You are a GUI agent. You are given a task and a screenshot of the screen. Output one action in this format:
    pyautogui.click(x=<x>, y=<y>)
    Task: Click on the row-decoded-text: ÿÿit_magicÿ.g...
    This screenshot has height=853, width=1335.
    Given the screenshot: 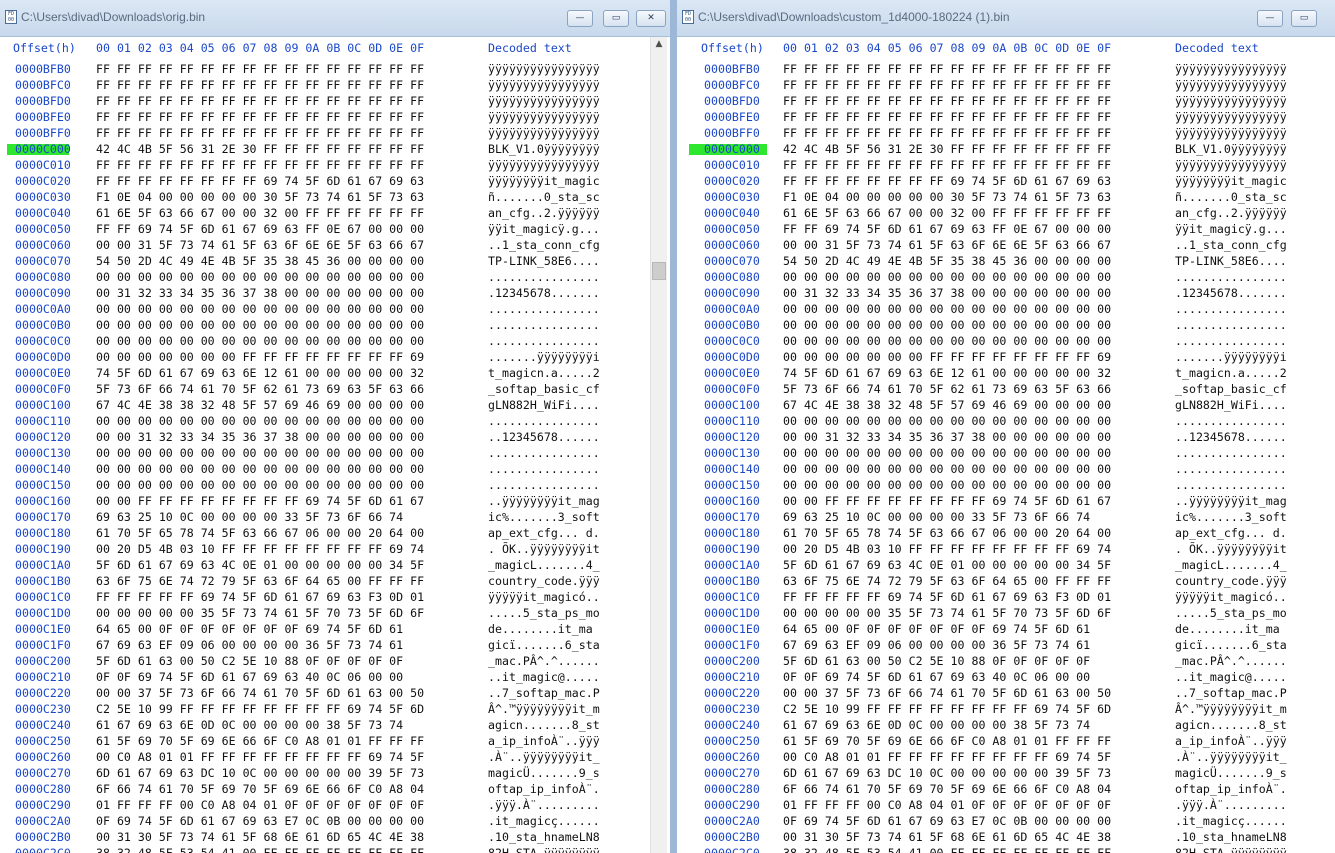 What is the action you would take?
    pyautogui.click(x=1231, y=229)
    